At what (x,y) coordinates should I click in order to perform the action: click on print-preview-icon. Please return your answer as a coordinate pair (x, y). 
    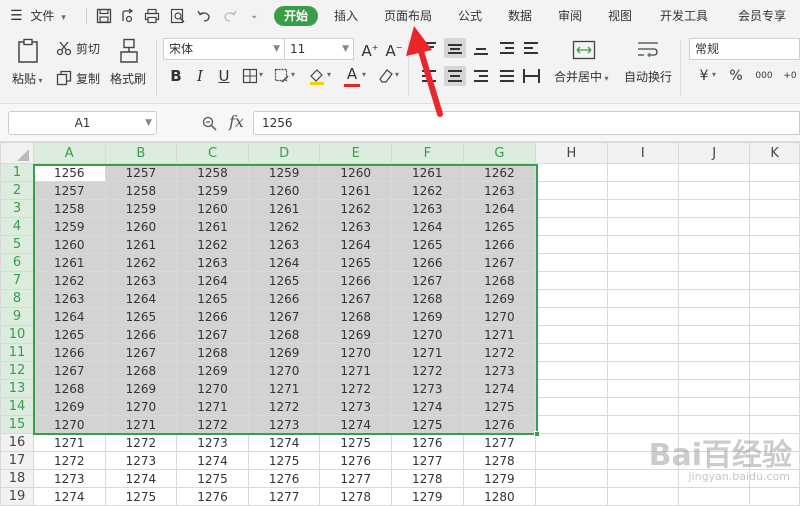
    Looking at the image, I should click on (178, 16).